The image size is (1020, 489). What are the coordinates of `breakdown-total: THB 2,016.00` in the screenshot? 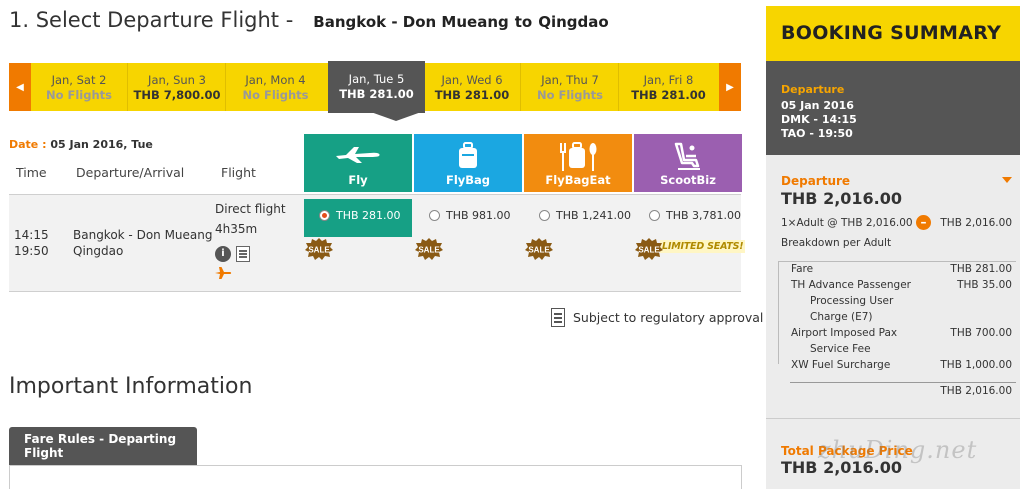 It's located at (976, 391).